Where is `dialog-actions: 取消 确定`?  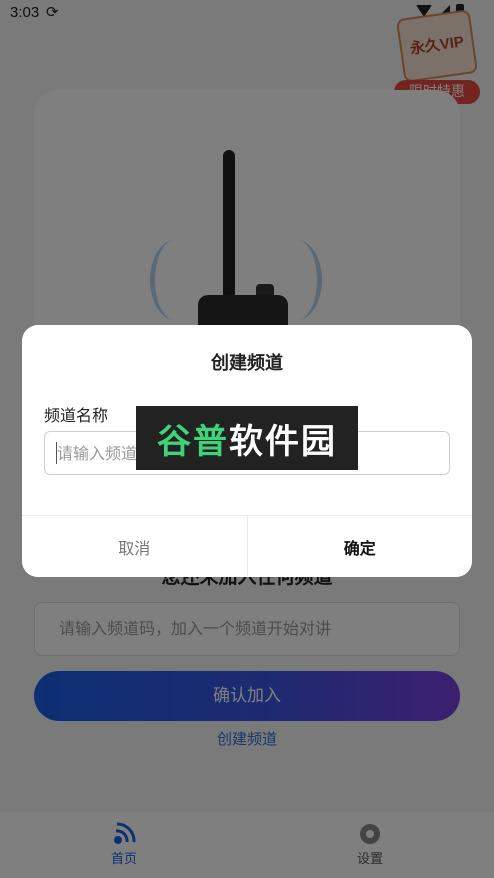 dialog-actions: 取消 确定 is located at coordinates (247, 546).